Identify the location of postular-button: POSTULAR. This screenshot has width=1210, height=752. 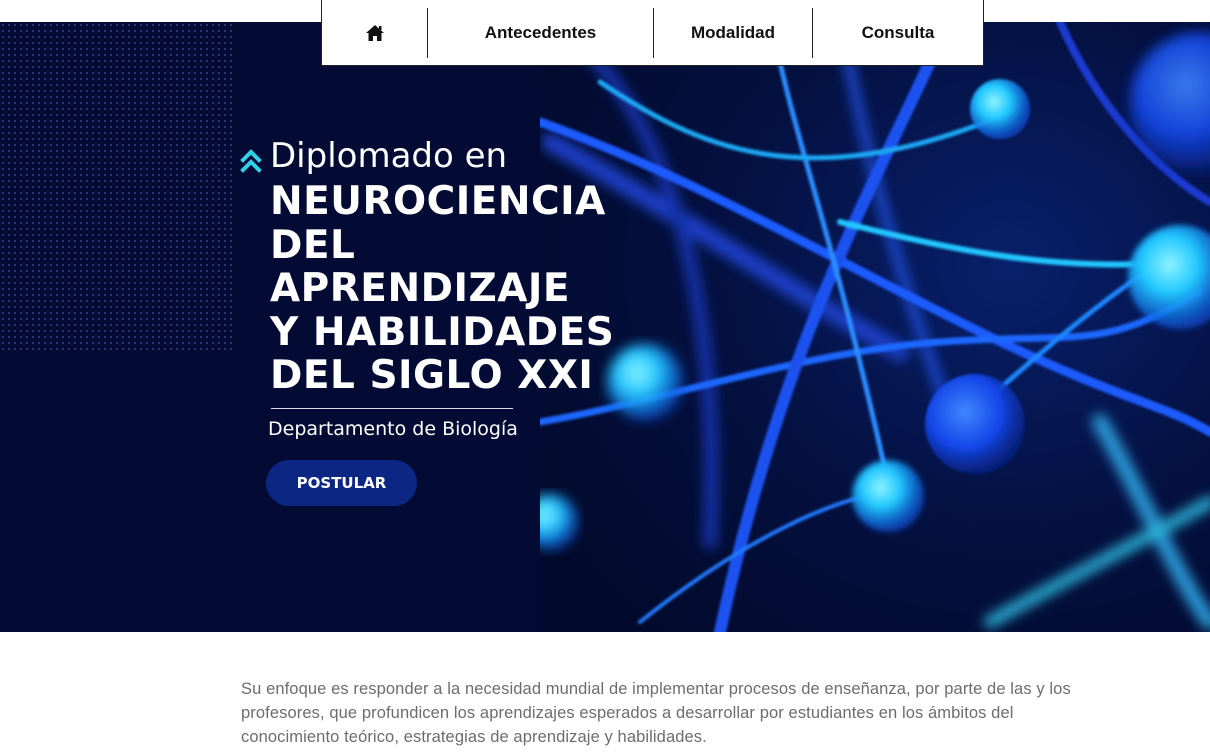
(341, 483).